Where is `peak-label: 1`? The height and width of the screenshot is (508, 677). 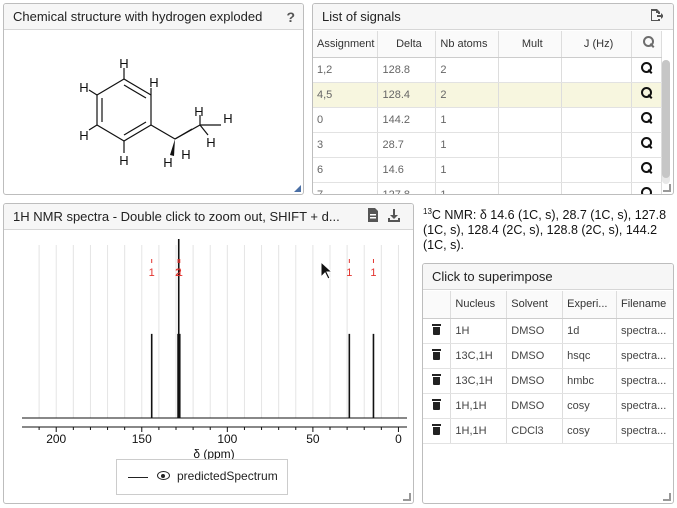
peak-label: 1 is located at coordinates (373, 273).